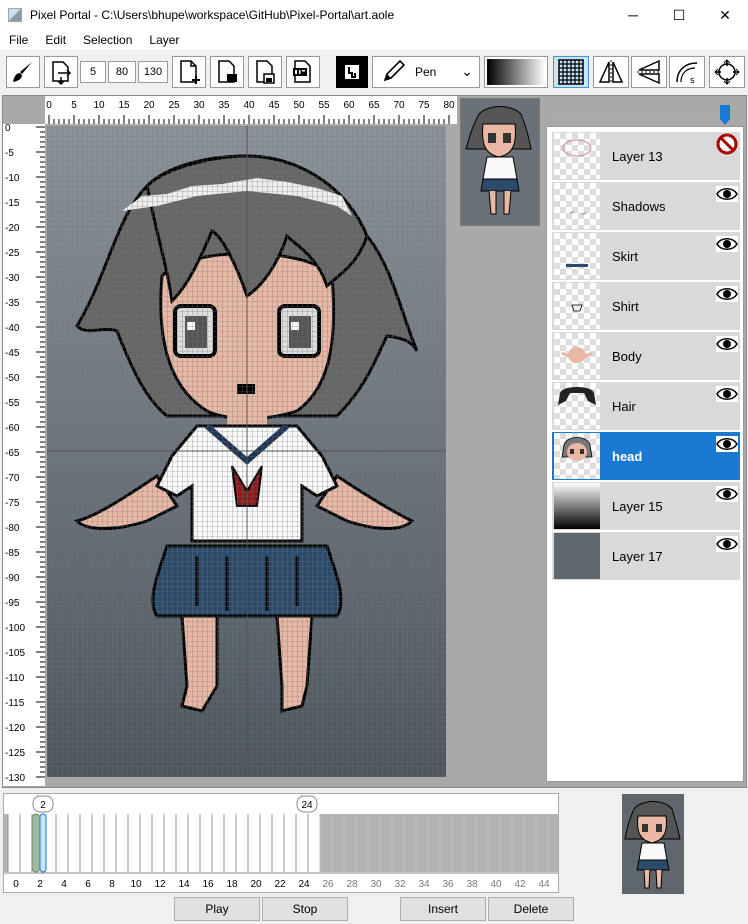  I want to click on current-frame-indicator, so click(43, 843).